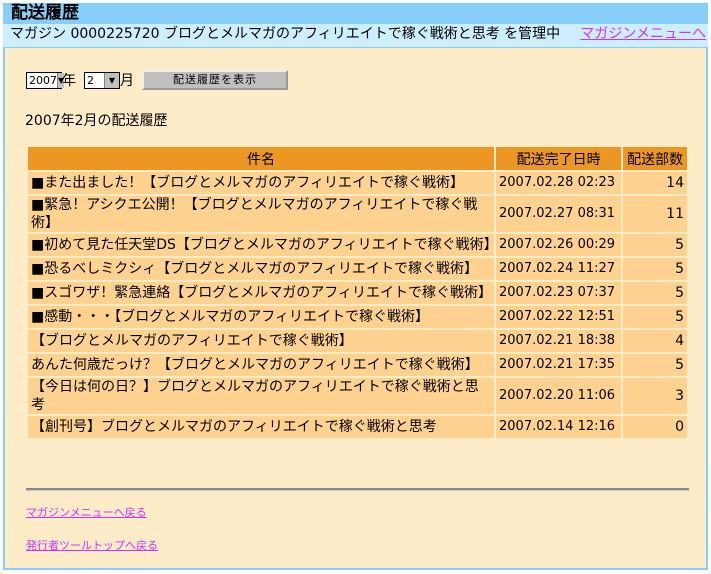 This screenshot has width=711, height=574. What do you see at coordinates (559, 158) in the screenshot?
I see `col-date: 配送完了日時` at bounding box center [559, 158].